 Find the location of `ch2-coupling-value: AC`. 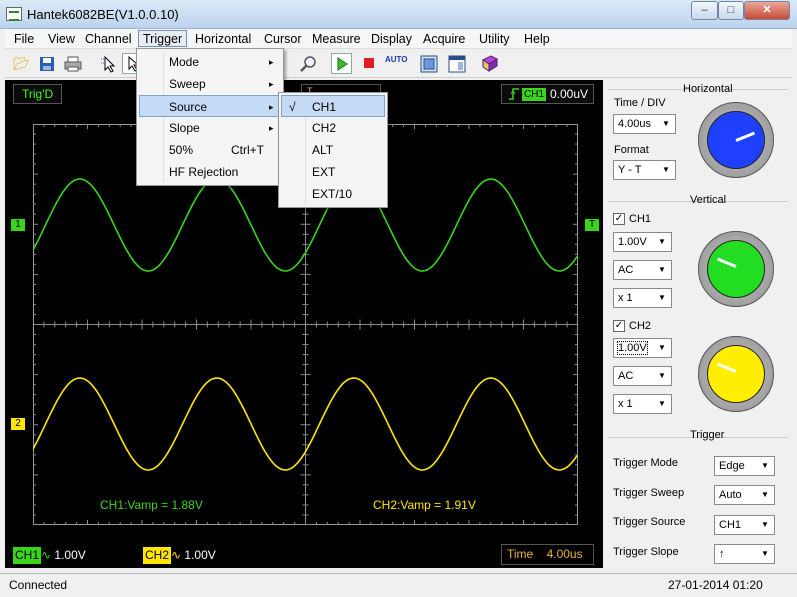

ch2-coupling-value: AC is located at coordinates (626, 376).